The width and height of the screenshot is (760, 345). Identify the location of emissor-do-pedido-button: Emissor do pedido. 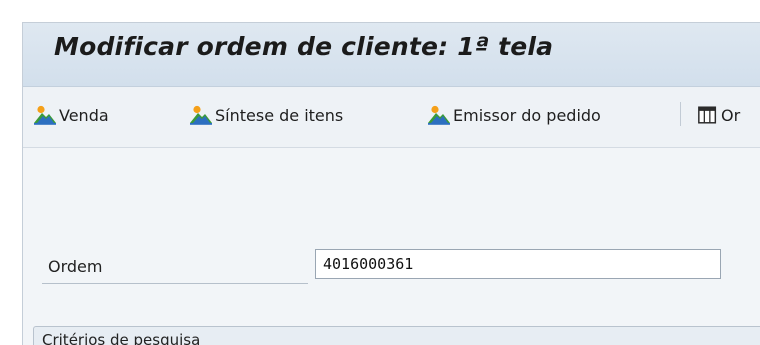
(514, 115).